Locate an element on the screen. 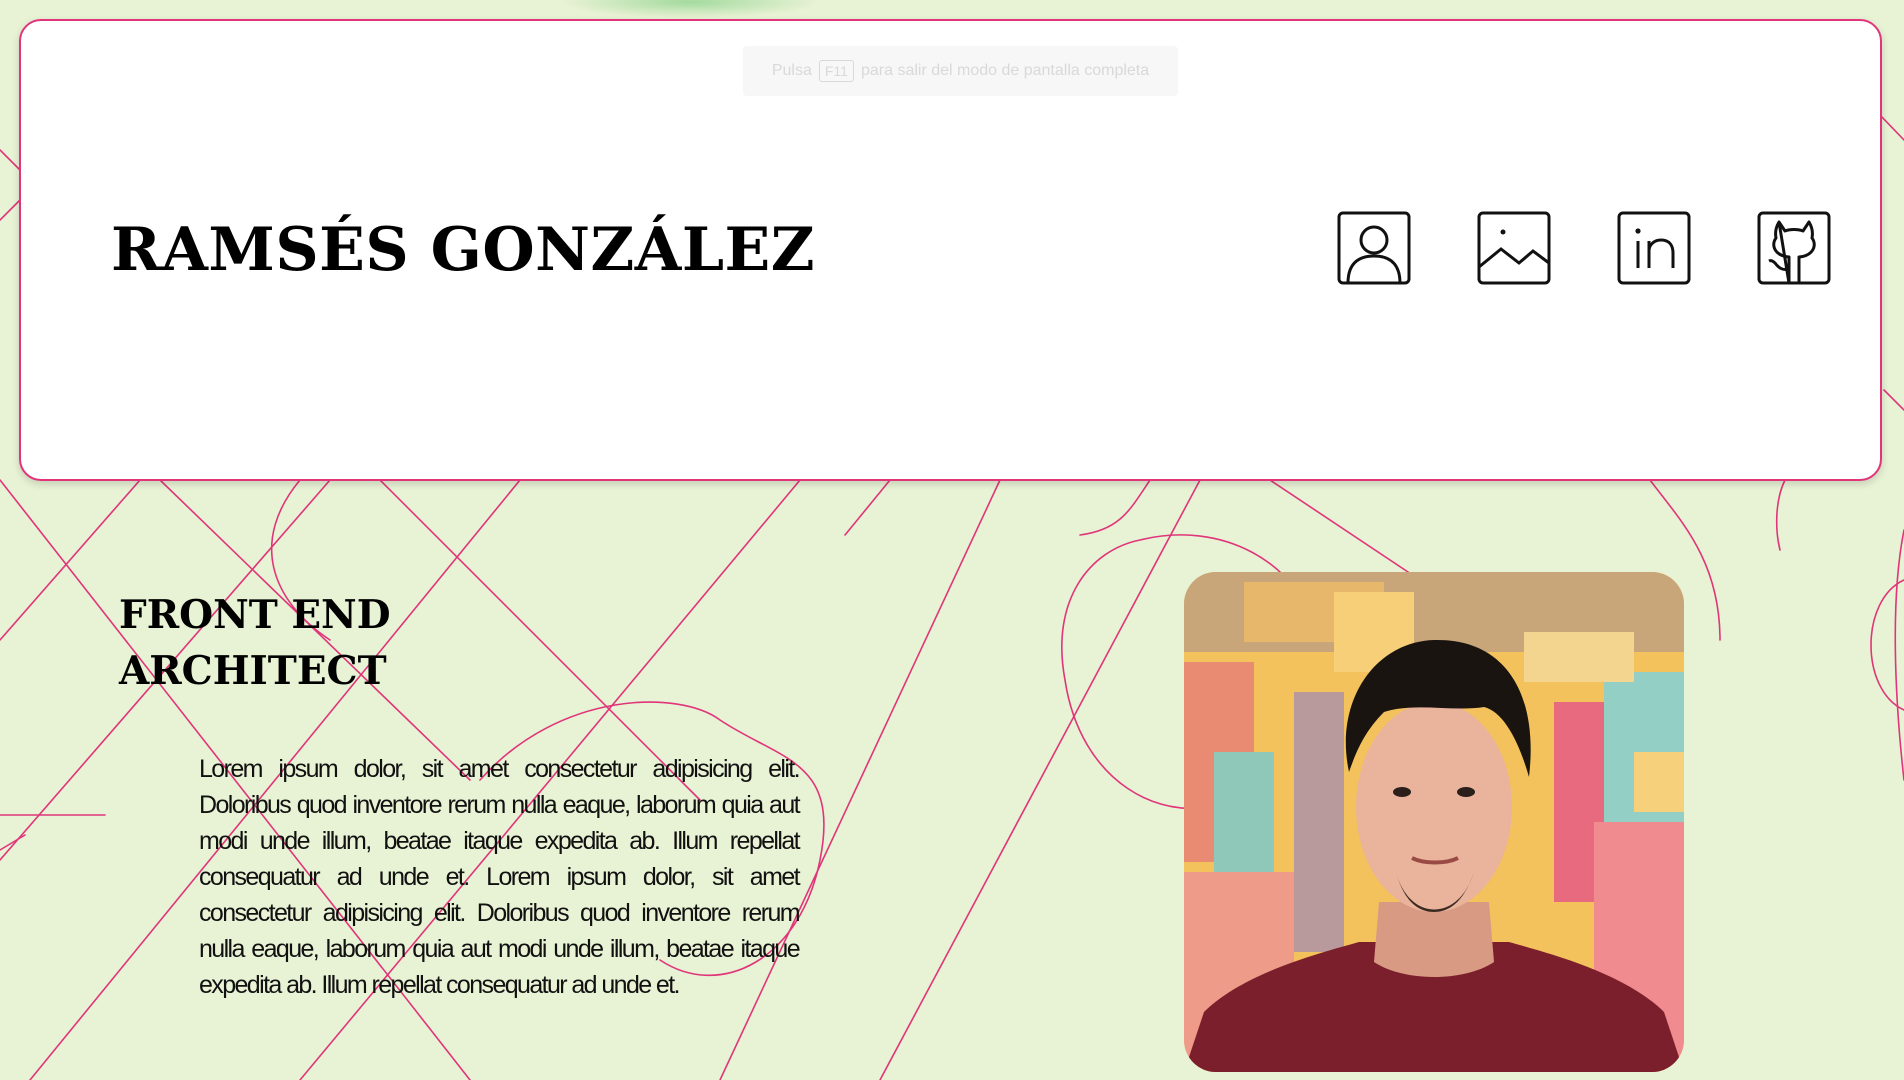 The width and height of the screenshot is (1904, 1080). image-icon is located at coordinates (1514, 248).